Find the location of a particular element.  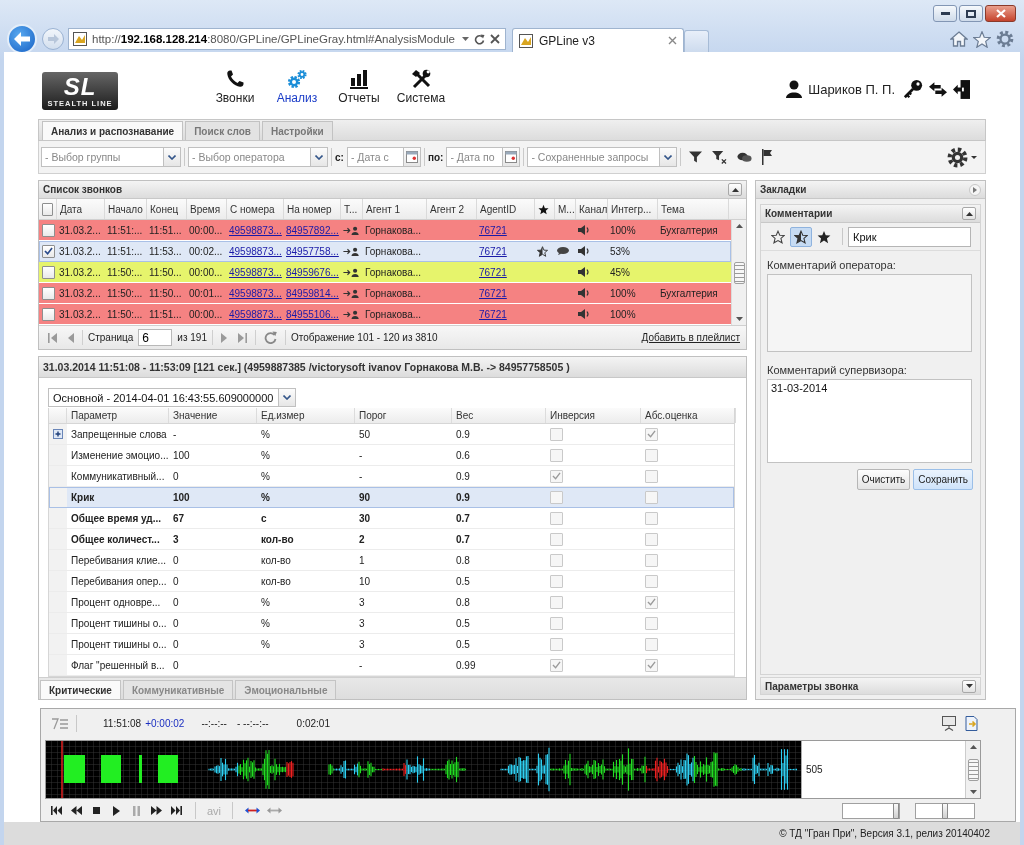

text-field: Крик is located at coordinates (909, 236).